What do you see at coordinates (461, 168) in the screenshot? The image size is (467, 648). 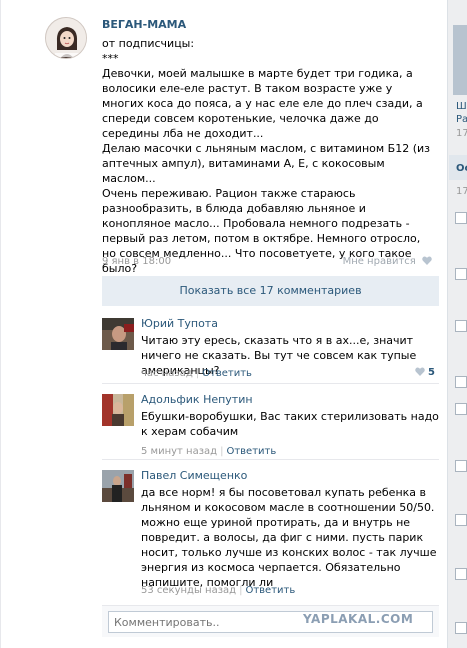 I see `sidebar-fragment: Ос` at bounding box center [461, 168].